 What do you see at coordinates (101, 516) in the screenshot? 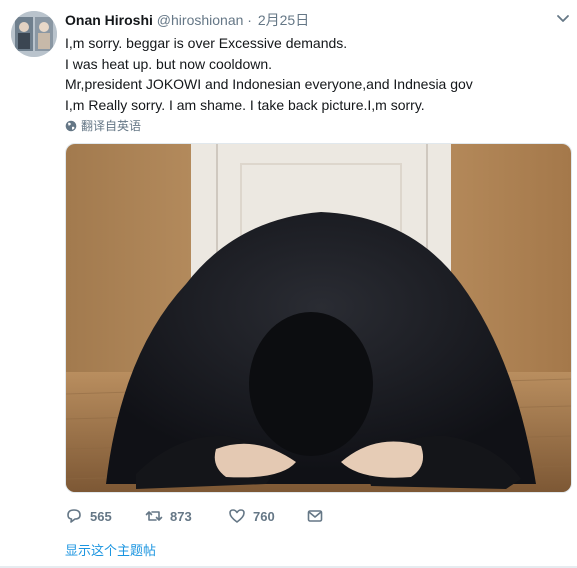
I see `reply-count: 565` at bounding box center [101, 516].